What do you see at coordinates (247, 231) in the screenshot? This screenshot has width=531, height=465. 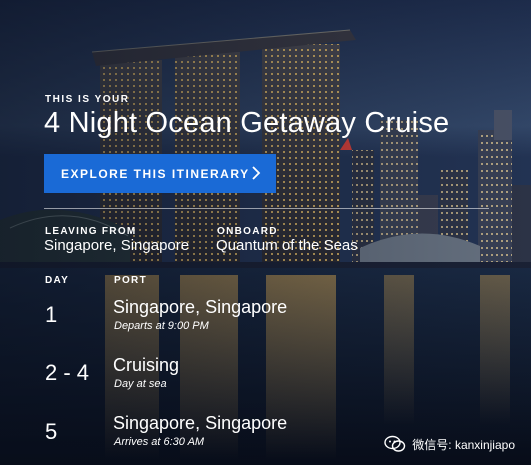 I see `onboard-label: ONBOARD` at bounding box center [247, 231].